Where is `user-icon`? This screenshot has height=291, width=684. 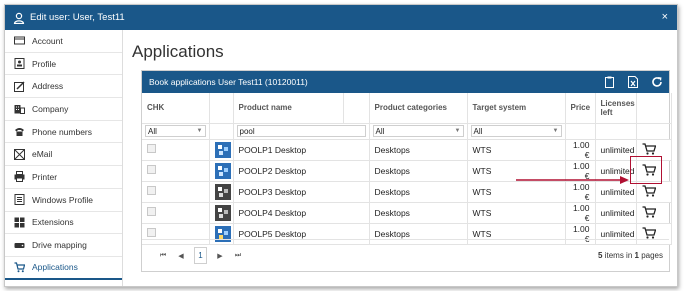 user-icon is located at coordinates (19, 18).